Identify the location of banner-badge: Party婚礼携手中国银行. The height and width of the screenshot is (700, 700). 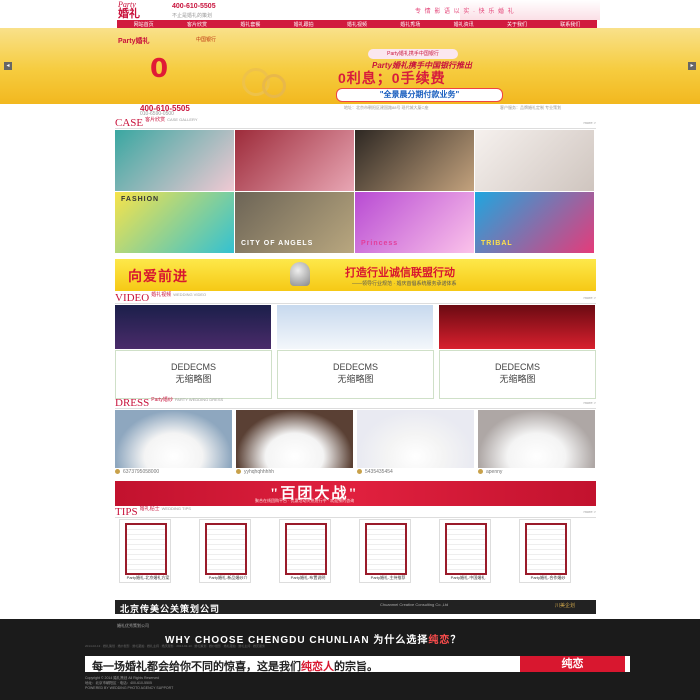
(413, 54).